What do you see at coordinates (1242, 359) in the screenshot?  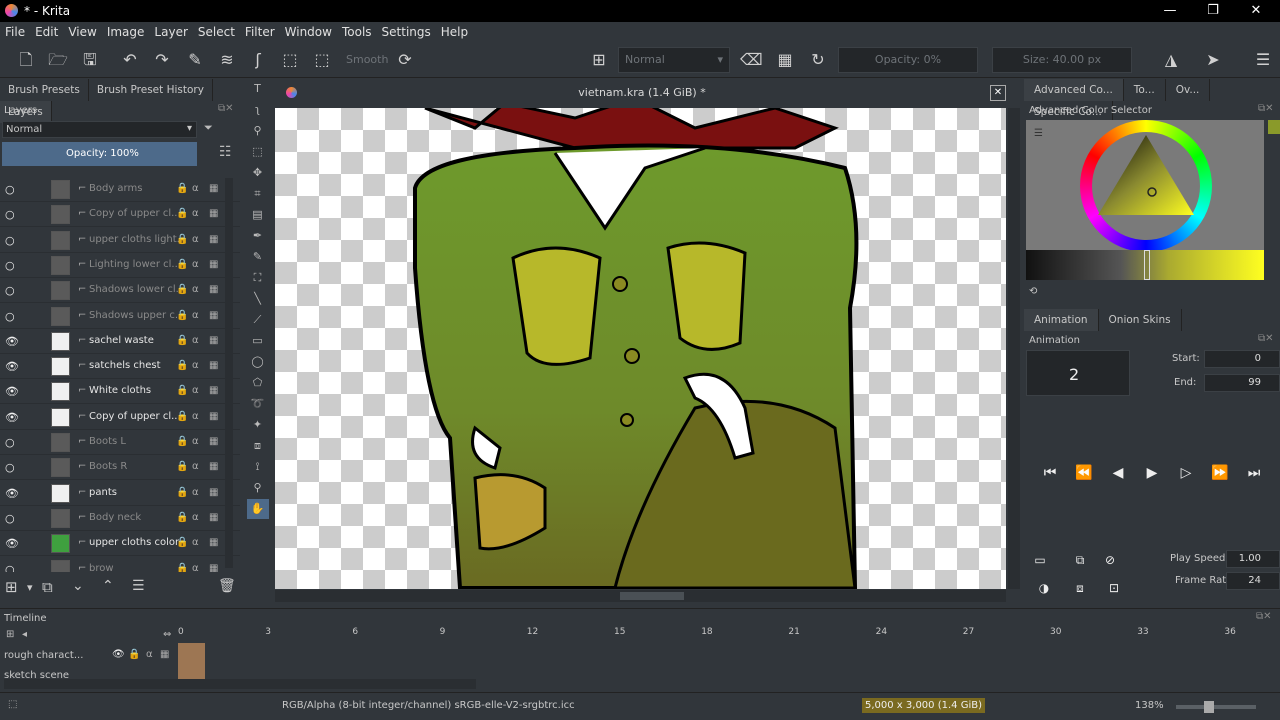 I see `start-frame-field: 0` at bounding box center [1242, 359].